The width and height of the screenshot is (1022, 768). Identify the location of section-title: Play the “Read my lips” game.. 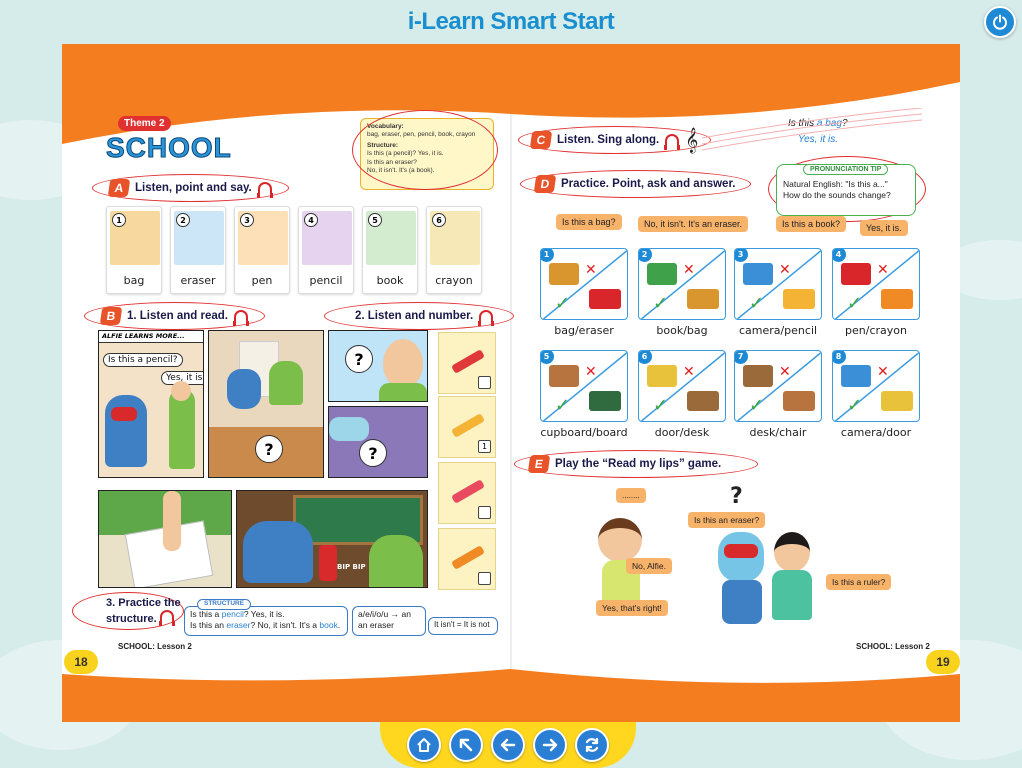
(638, 464).